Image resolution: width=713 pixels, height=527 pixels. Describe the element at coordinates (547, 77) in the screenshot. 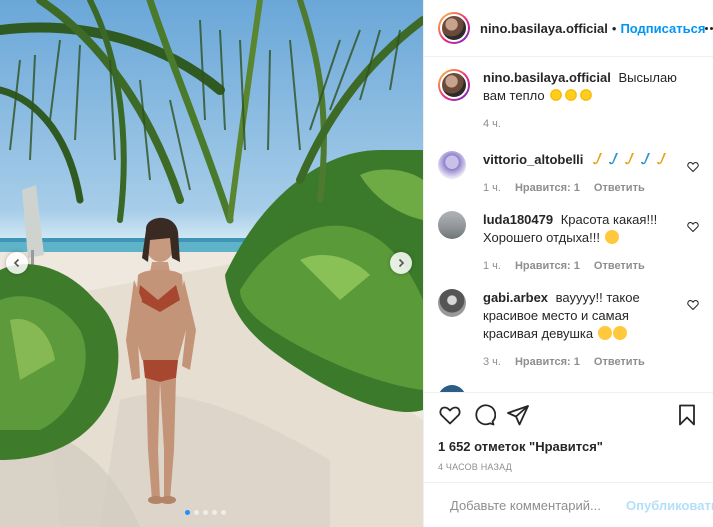

I see `caption-username: nino.basilaya.official` at that location.